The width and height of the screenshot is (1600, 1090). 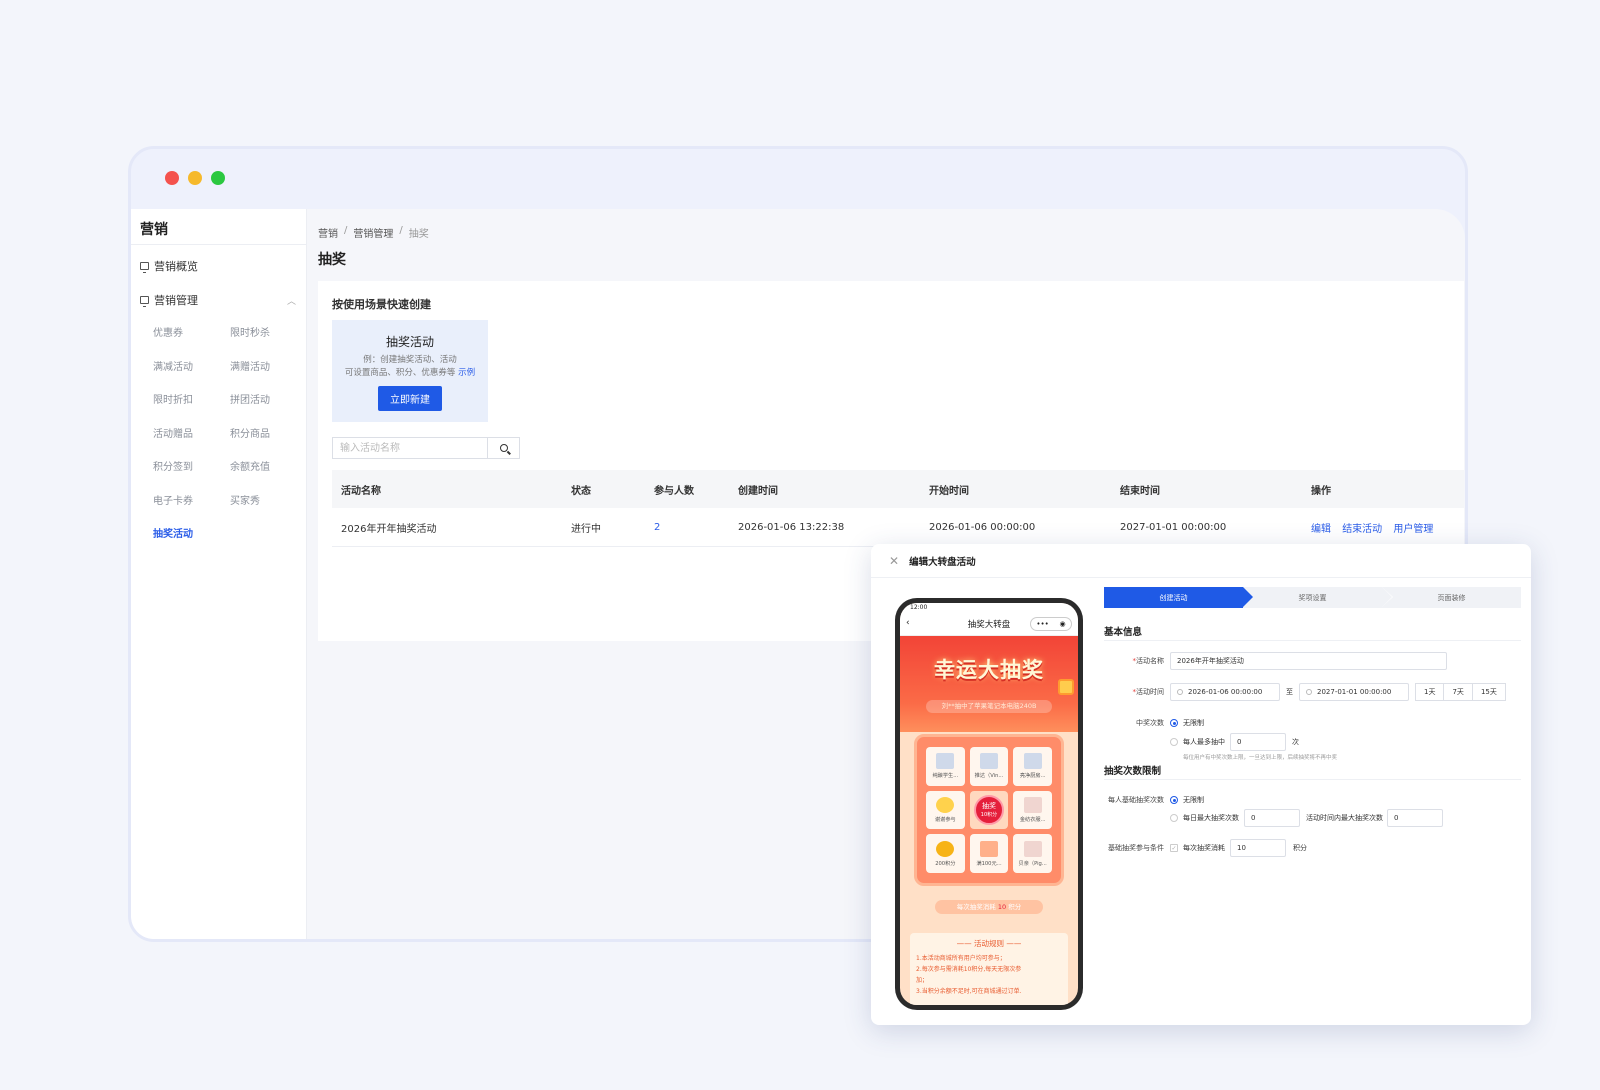 What do you see at coordinates (218, 300) in the screenshot?
I see `sidebar-item-management: 营销管理 ︿` at bounding box center [218, 300].